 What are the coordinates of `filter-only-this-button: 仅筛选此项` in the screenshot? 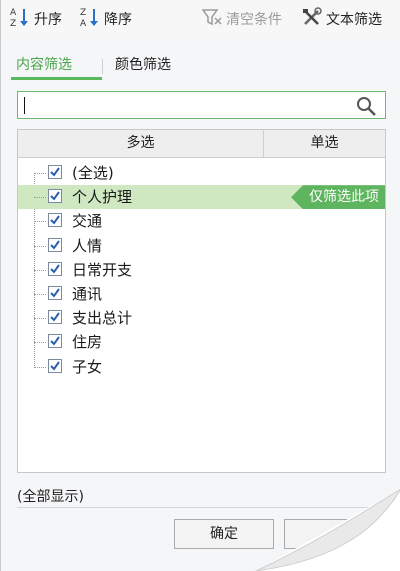 It's located at (338, 197).